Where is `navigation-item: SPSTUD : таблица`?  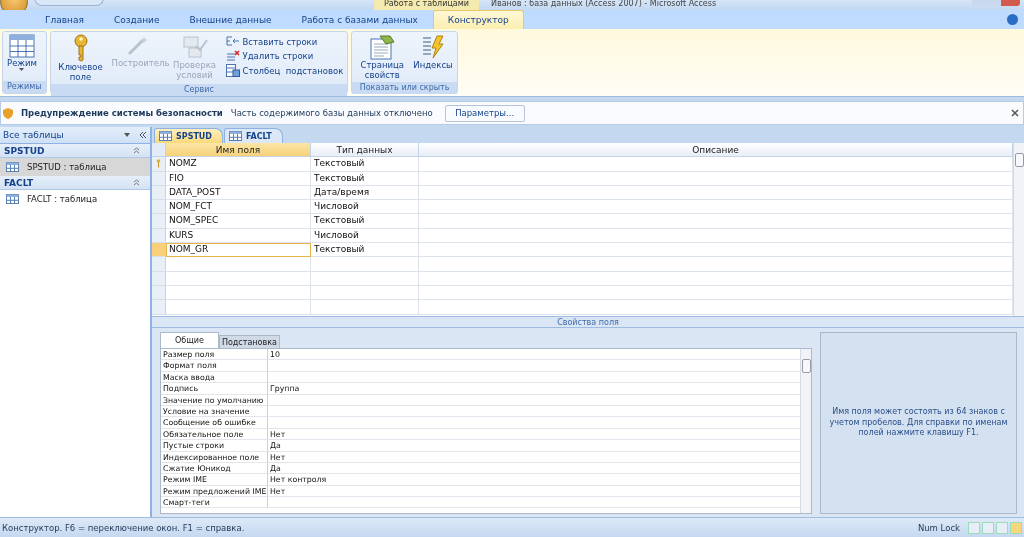
navigation-item: SPSTUD : таблица is located at coordinates (75, 167).